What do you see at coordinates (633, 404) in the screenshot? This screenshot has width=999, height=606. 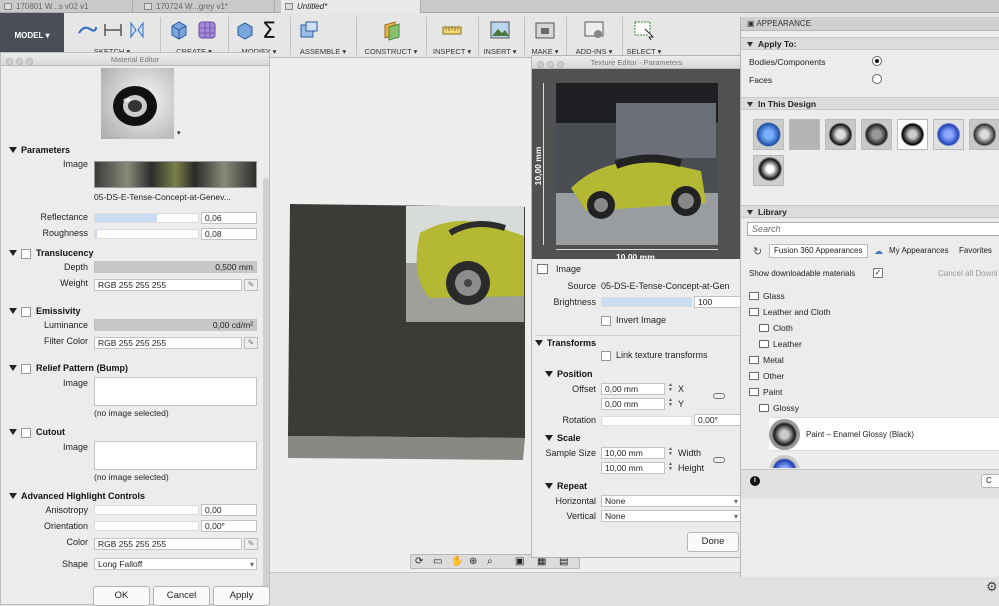 I see `offset-y-input: 0,00 mm` at bounding box center [633, 404].